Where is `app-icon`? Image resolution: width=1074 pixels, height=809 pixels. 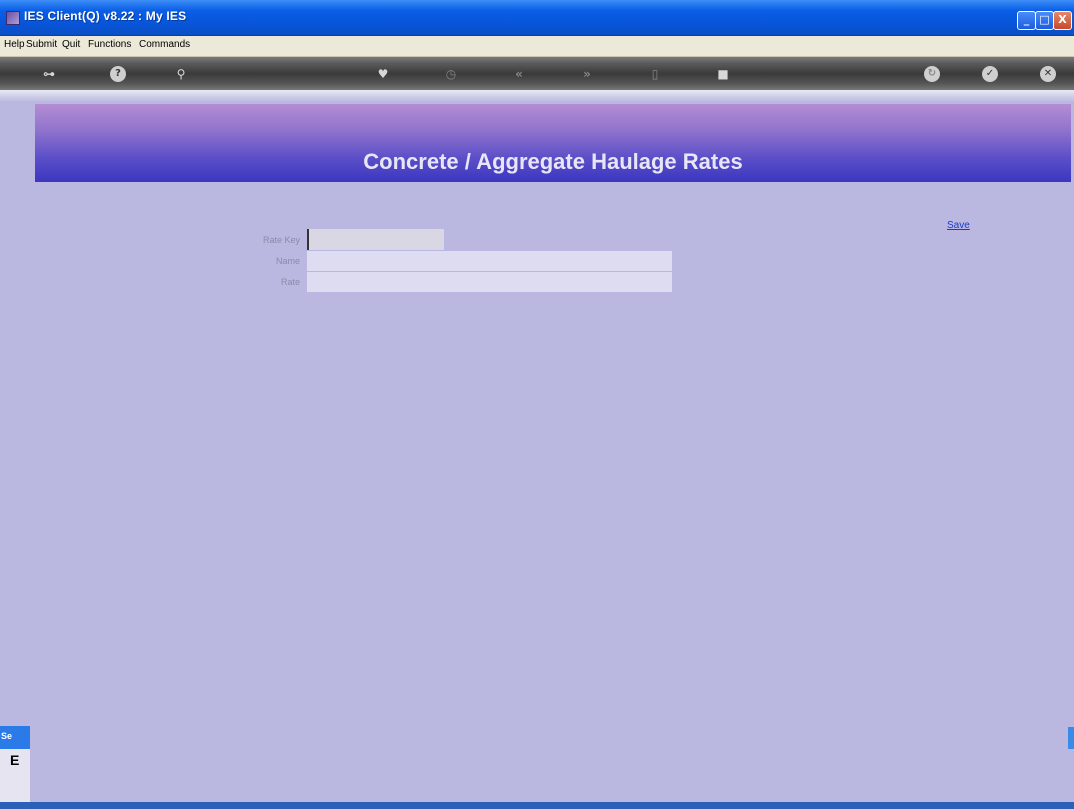
app-icon is located at coordinates (13, 18).